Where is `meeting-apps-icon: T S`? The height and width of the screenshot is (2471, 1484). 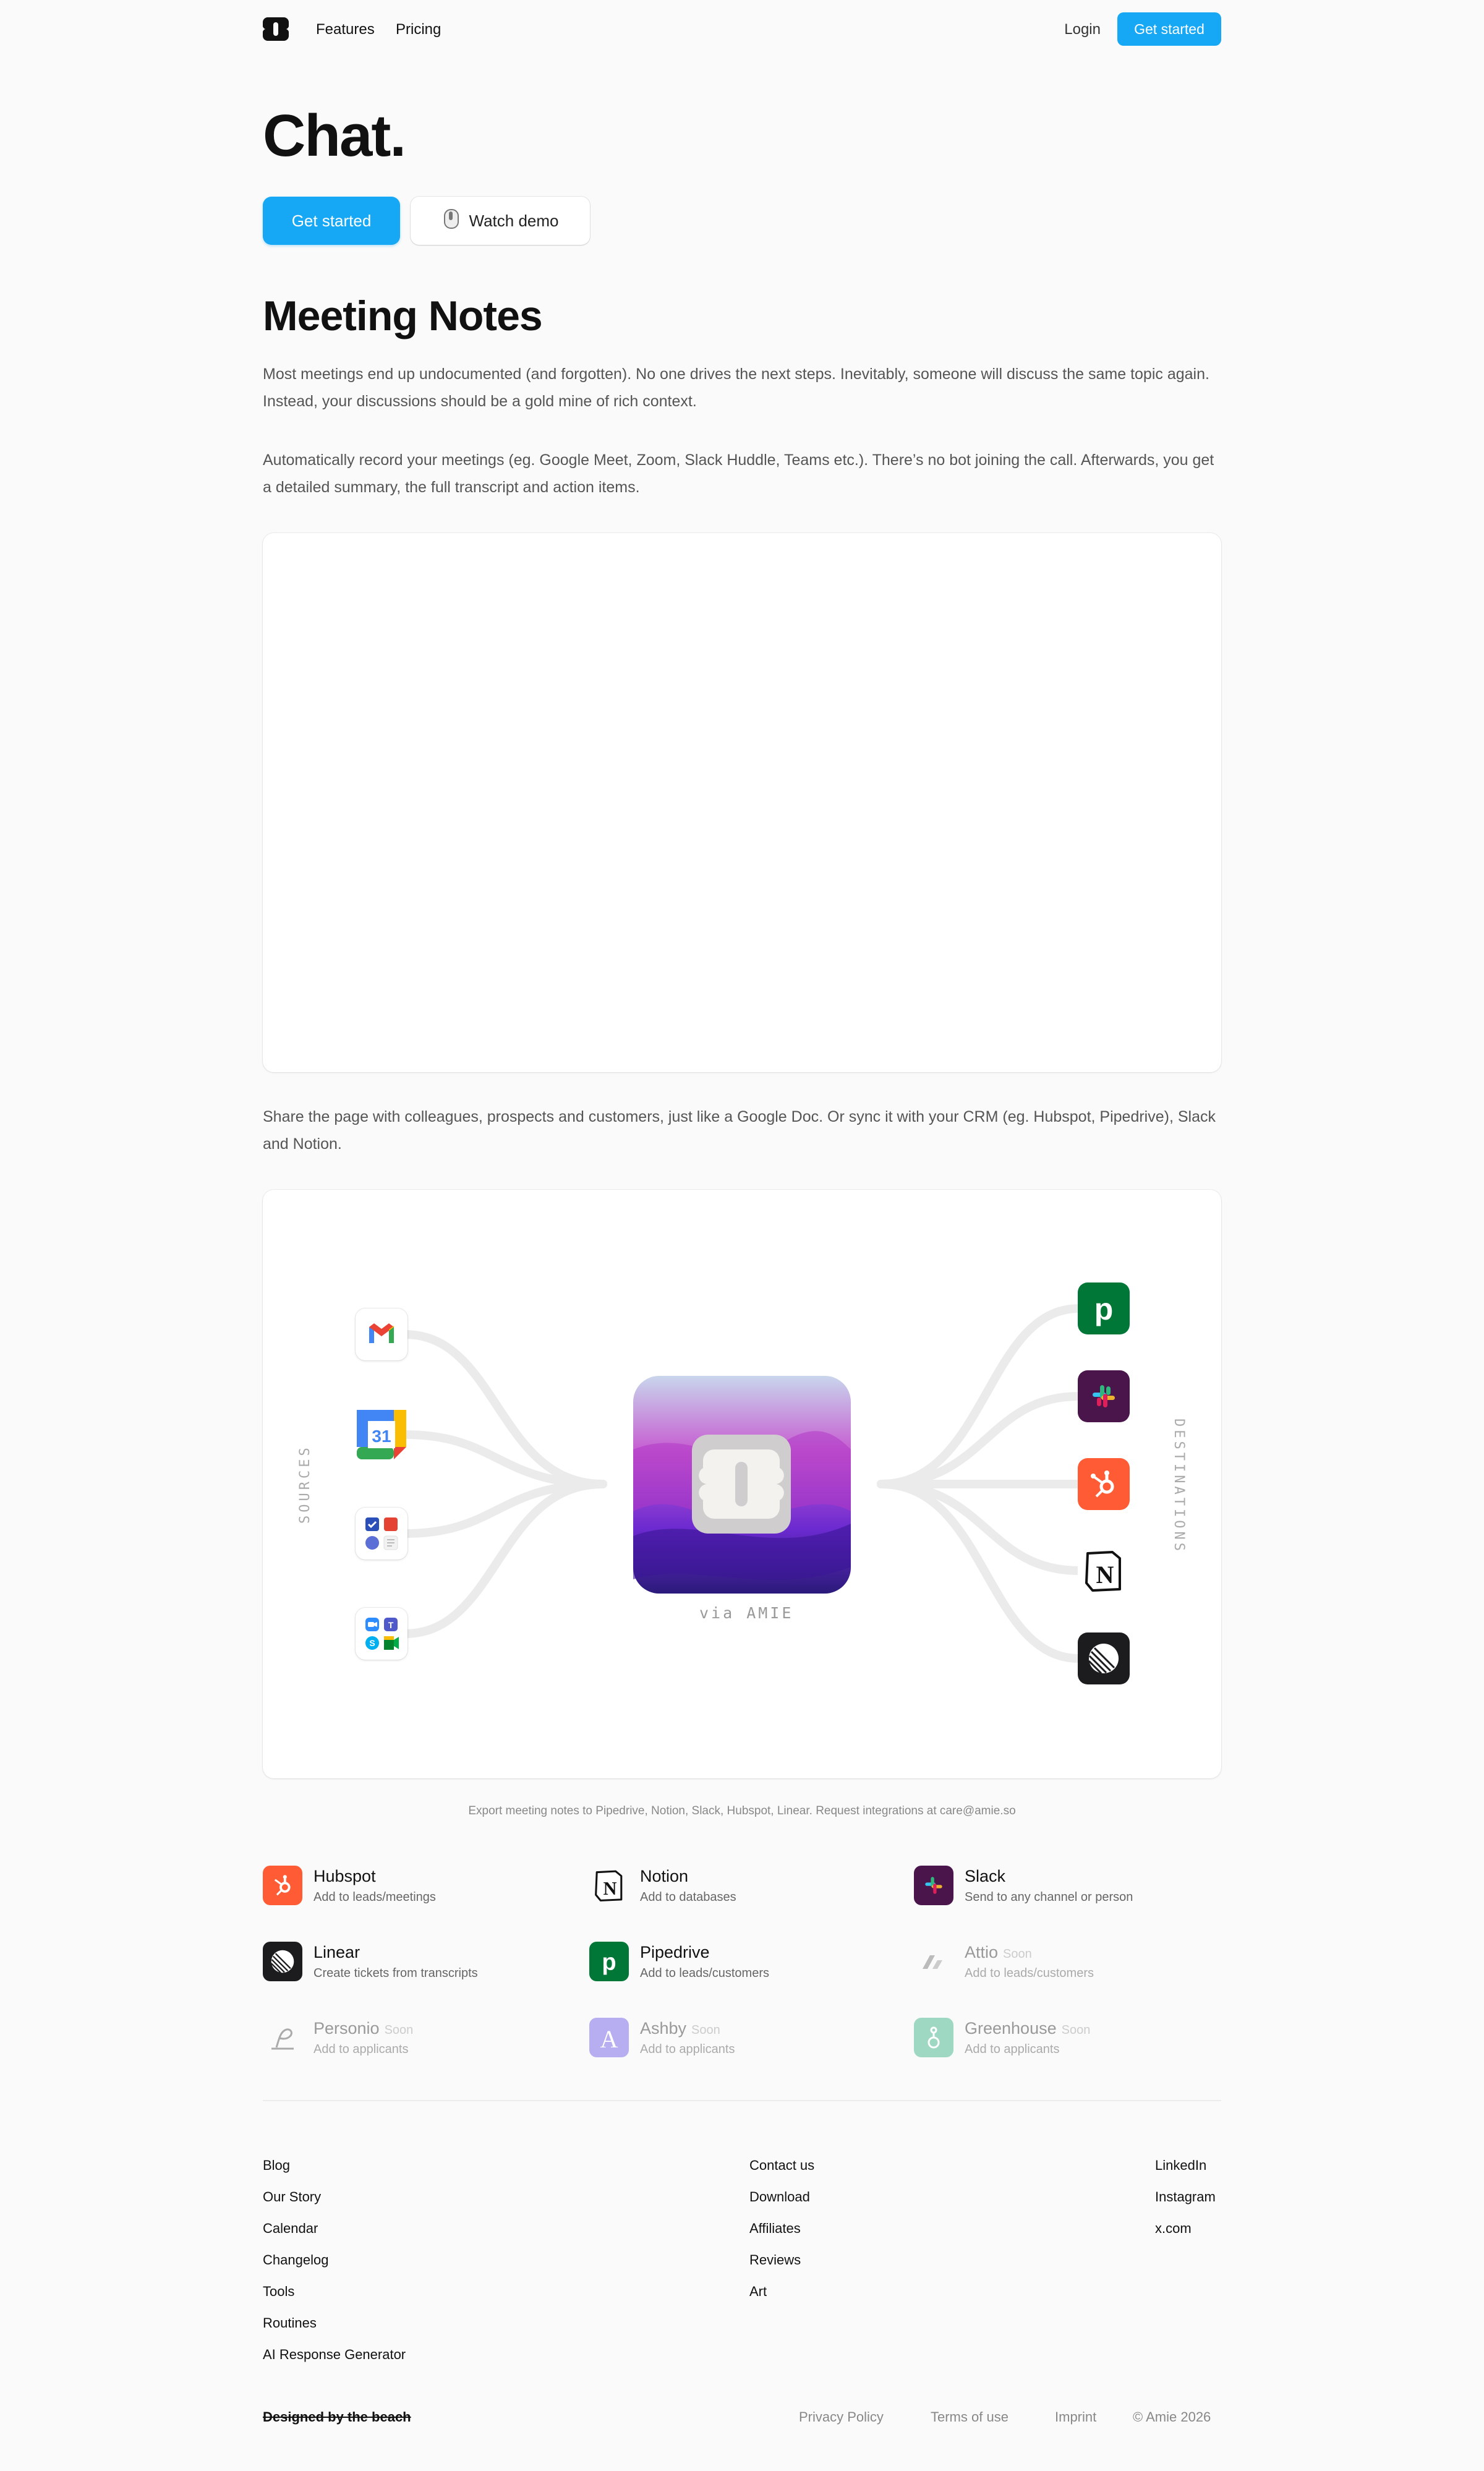 meeting-apps-icon: T S is located at coordinates (381, 1634).